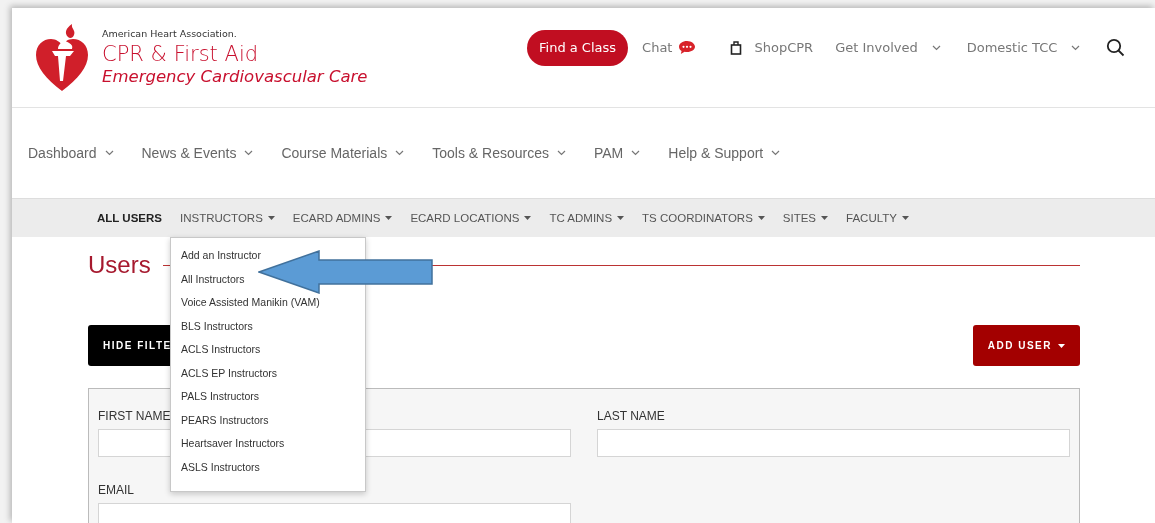  I want to click on page-title: Users, so click(119, 265).